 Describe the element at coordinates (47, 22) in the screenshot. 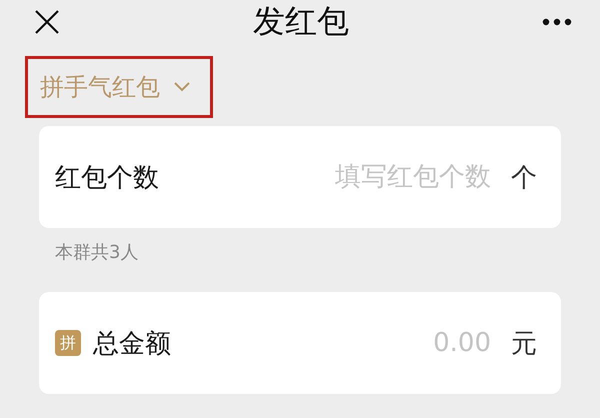

I see `close-icon` at that location.